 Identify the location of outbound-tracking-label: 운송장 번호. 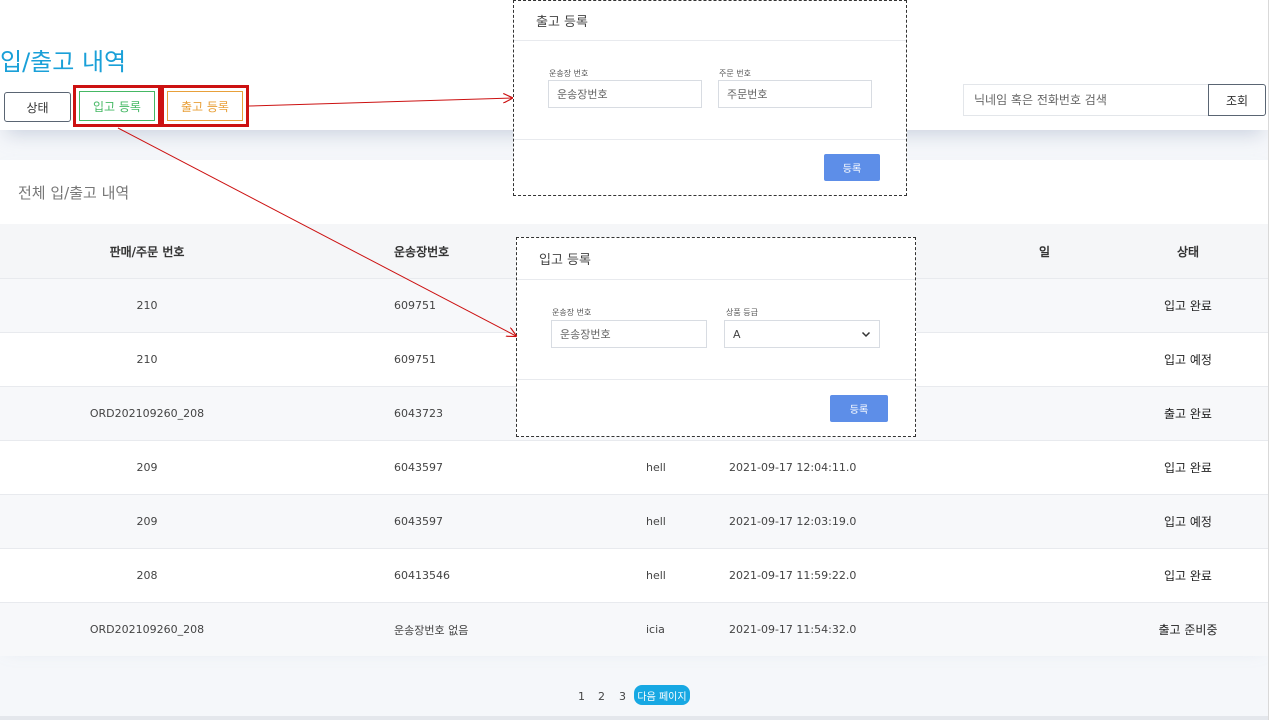
(569, 73).